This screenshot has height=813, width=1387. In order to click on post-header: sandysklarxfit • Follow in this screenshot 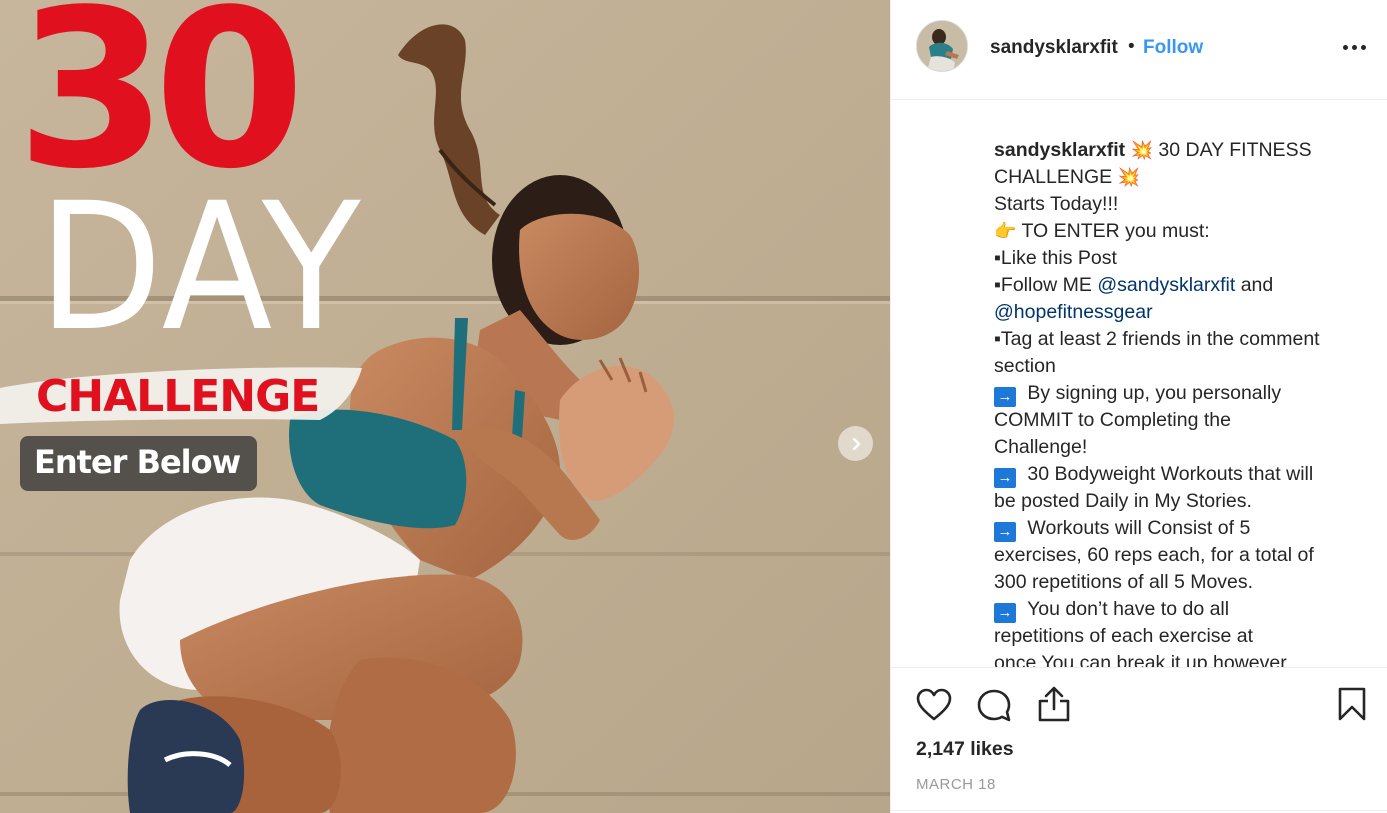, I will do `click(1139, 50)`.